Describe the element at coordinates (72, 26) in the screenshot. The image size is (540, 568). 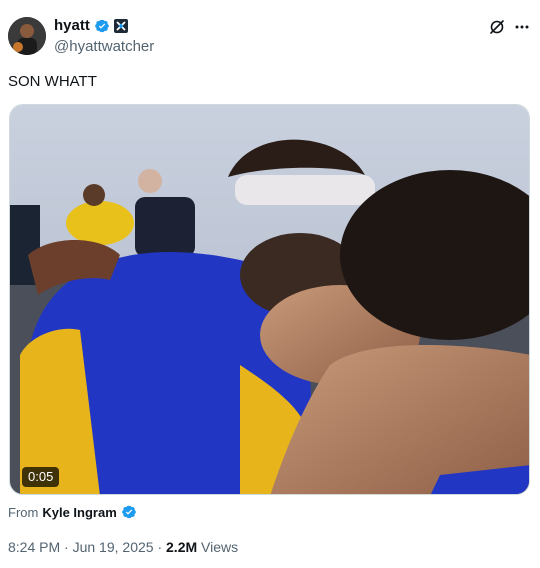
I see `author-display-name: hyatt` at that location.